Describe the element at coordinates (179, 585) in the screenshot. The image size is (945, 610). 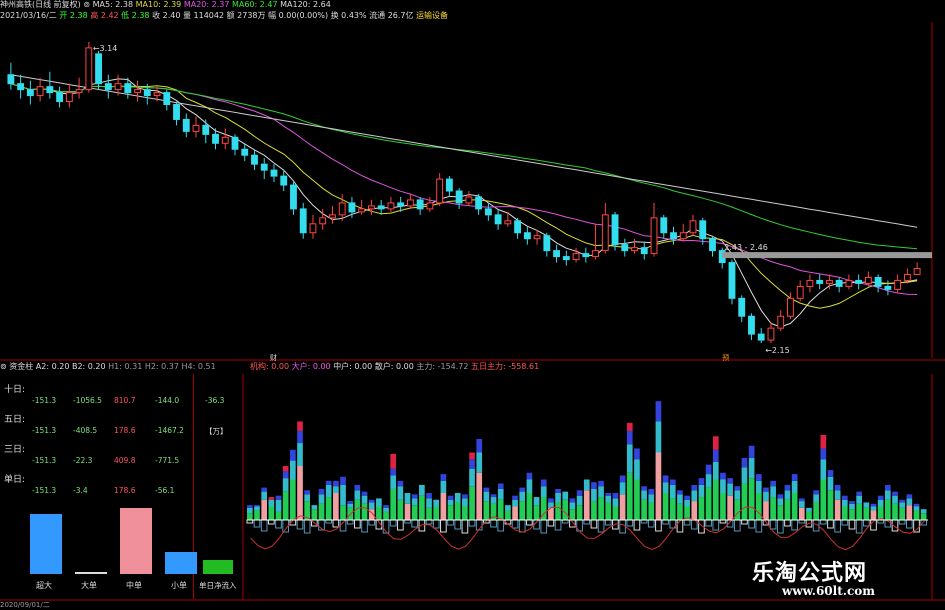
I see `flow-summary-bar-label: 小单` at that location.